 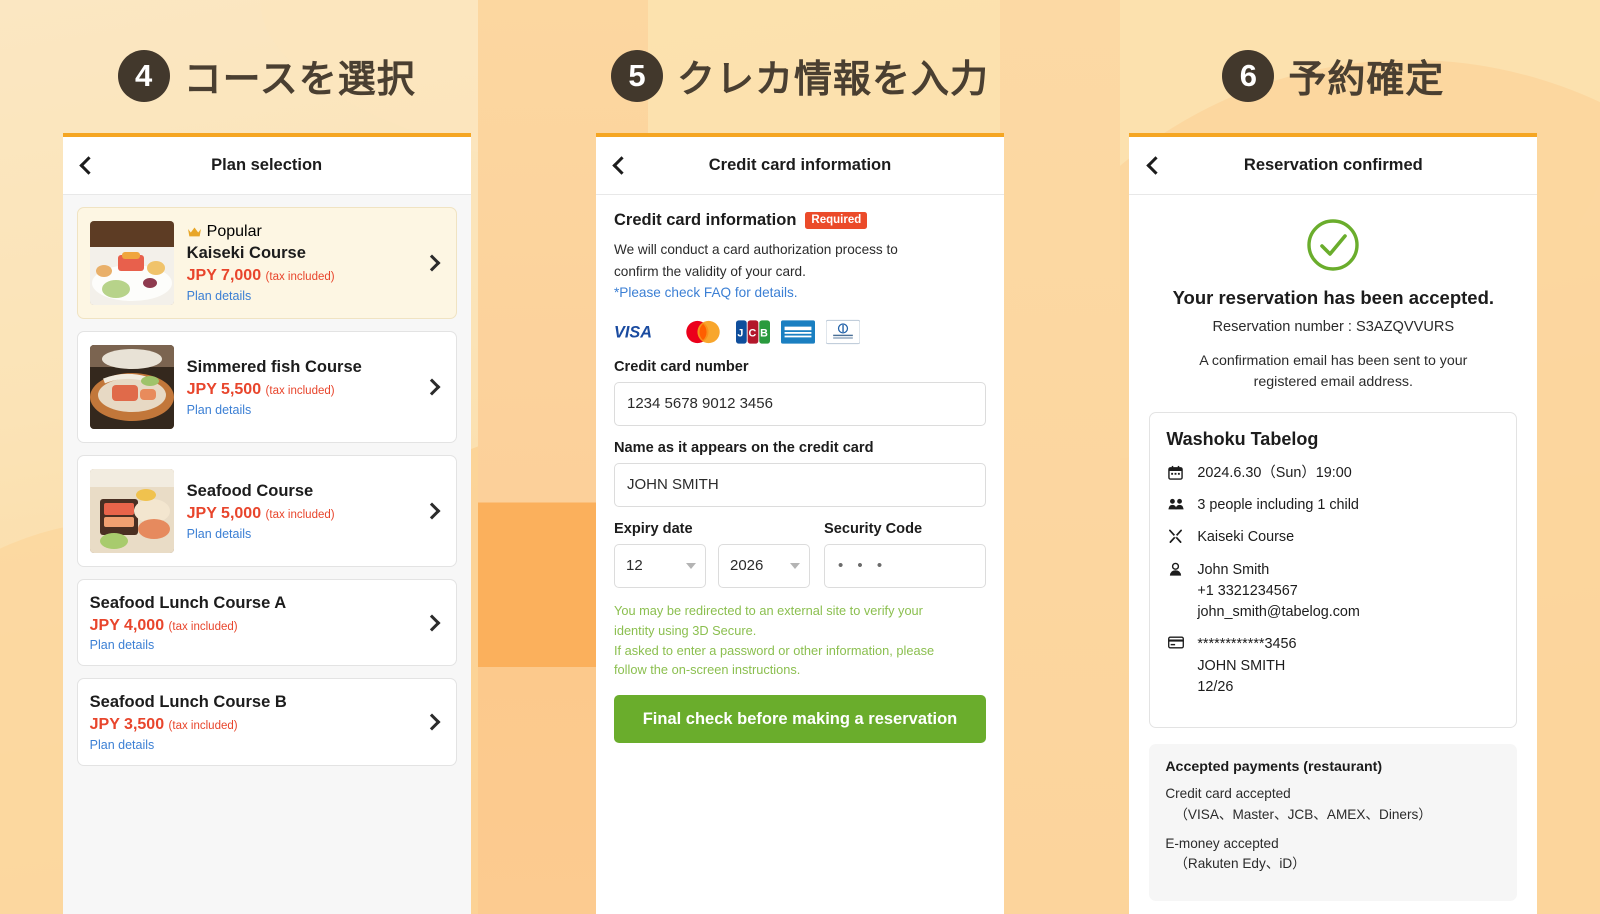 What do you see at coordinates (1175, 503) in the screenshot?
I see `people-icon` at bounding box center [1175, 503].